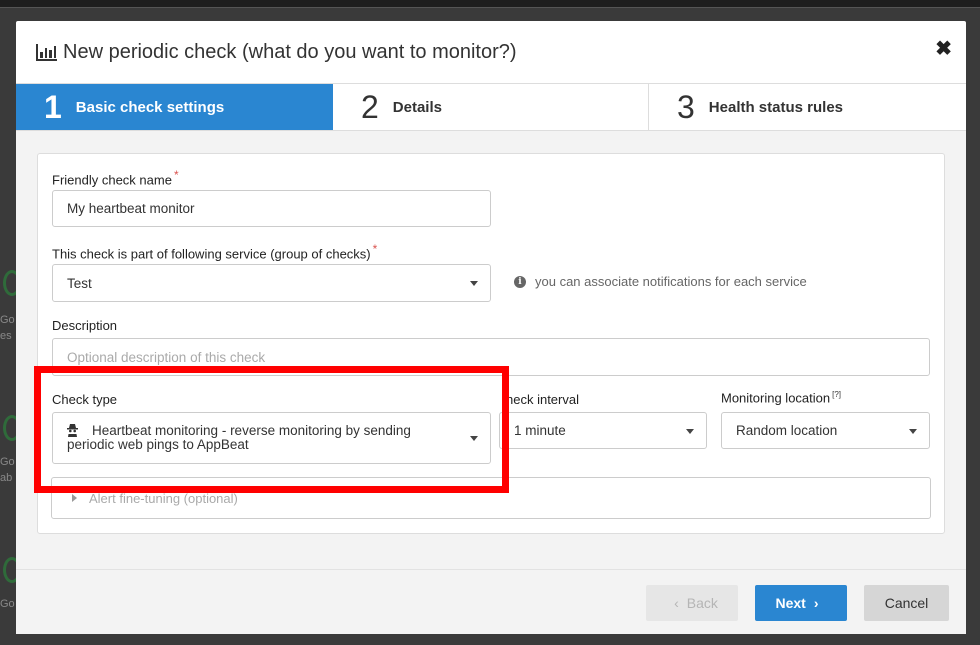 The height and width of the screenshot is (645, 980). I want to click on check-type-value-line2: periodic web pings to AppBeat, so click(158, 444).